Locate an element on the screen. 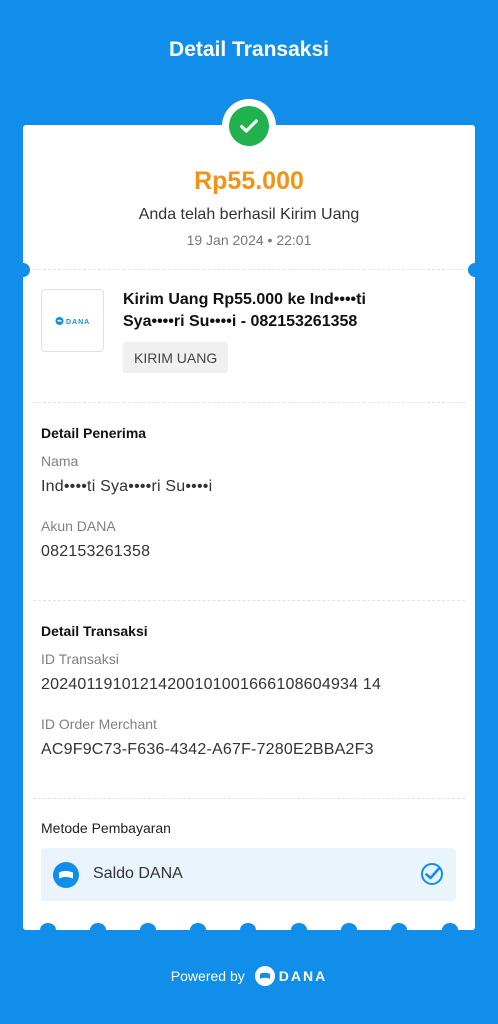 The height and width of the screenshot is (1024, 498). transaction-id-label: ID Transaksi is located at coordinates (80, 659).